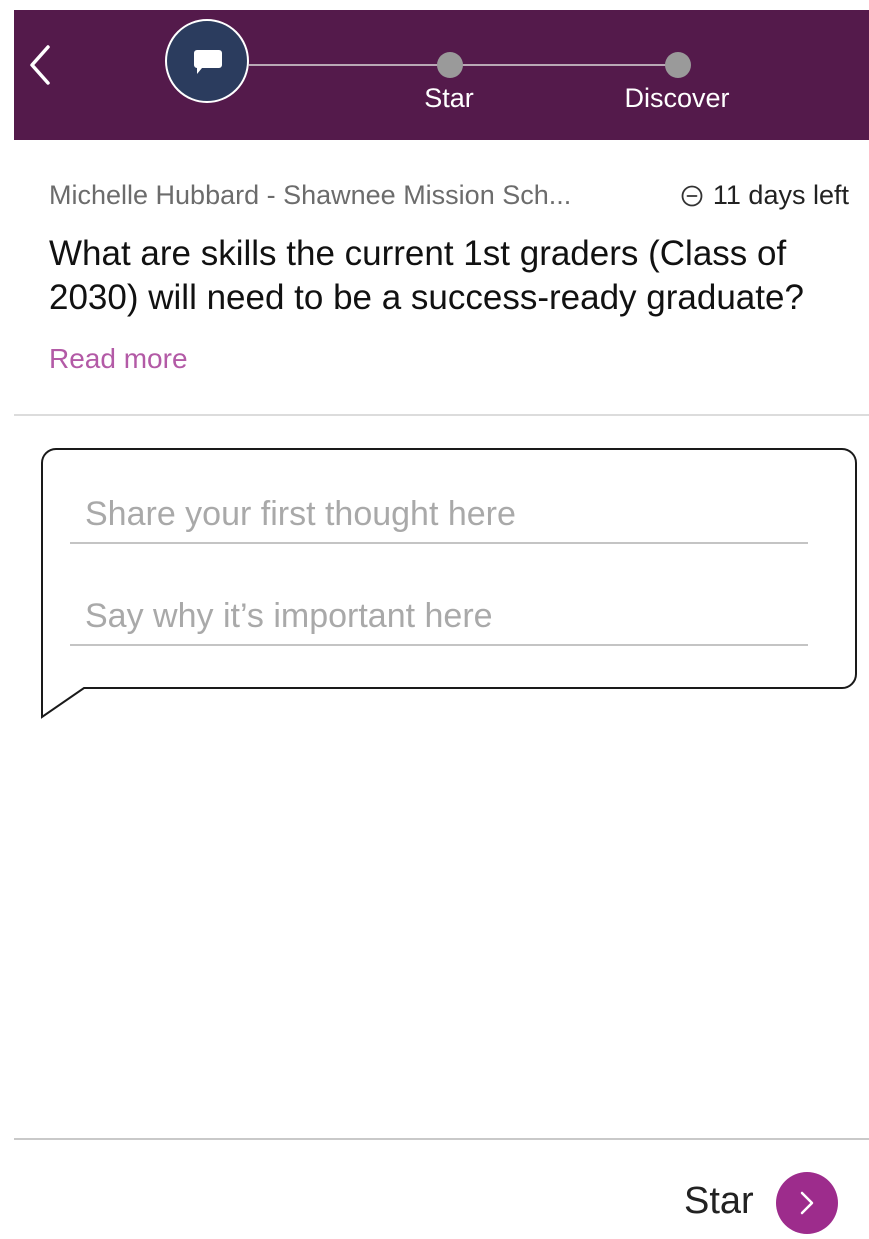 The width and height of the screenshot is (869, 1239). I want to click on step-share, so click(207, 61).